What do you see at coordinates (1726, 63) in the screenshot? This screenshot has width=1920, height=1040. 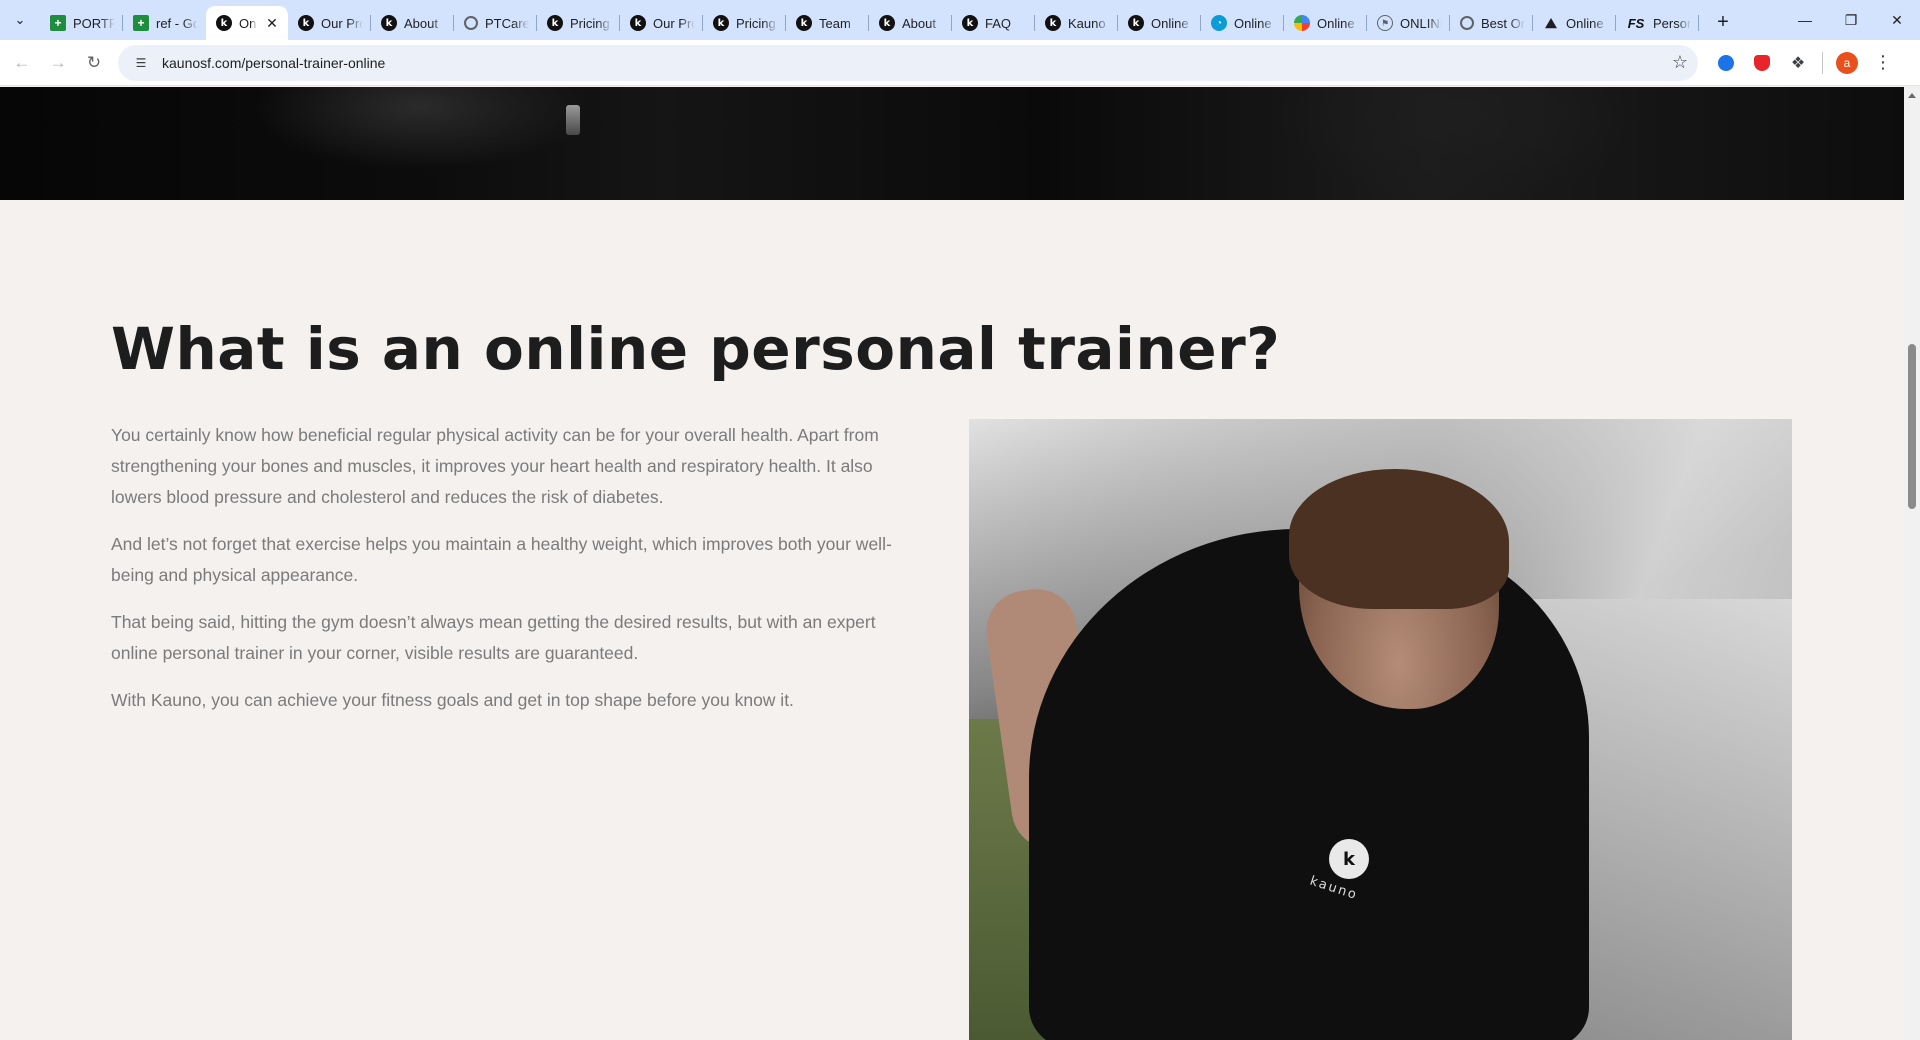 I see `extension-blue-icon` at bounding box center [1726, 63].